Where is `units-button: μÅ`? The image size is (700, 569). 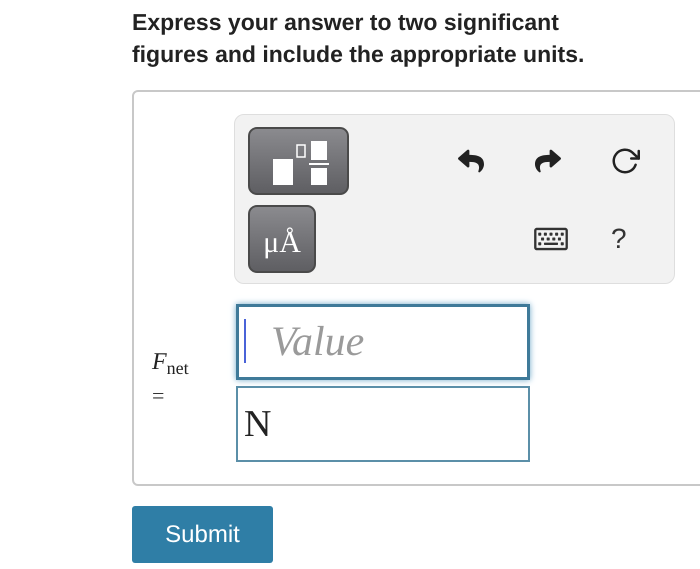 units-button: μÅ is located at coordinates (282, 239).